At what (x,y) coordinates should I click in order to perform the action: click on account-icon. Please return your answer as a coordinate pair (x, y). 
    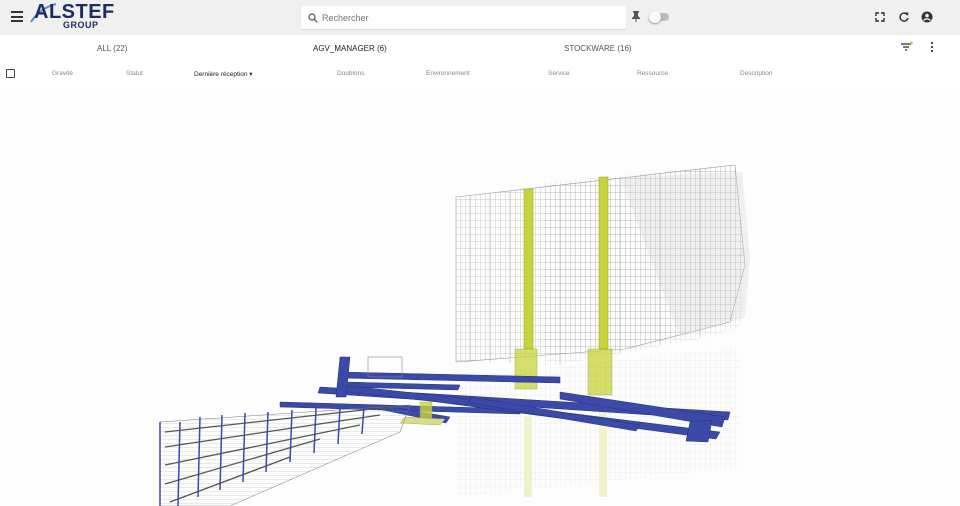
    Looking at the image, I should click on (927, 17).